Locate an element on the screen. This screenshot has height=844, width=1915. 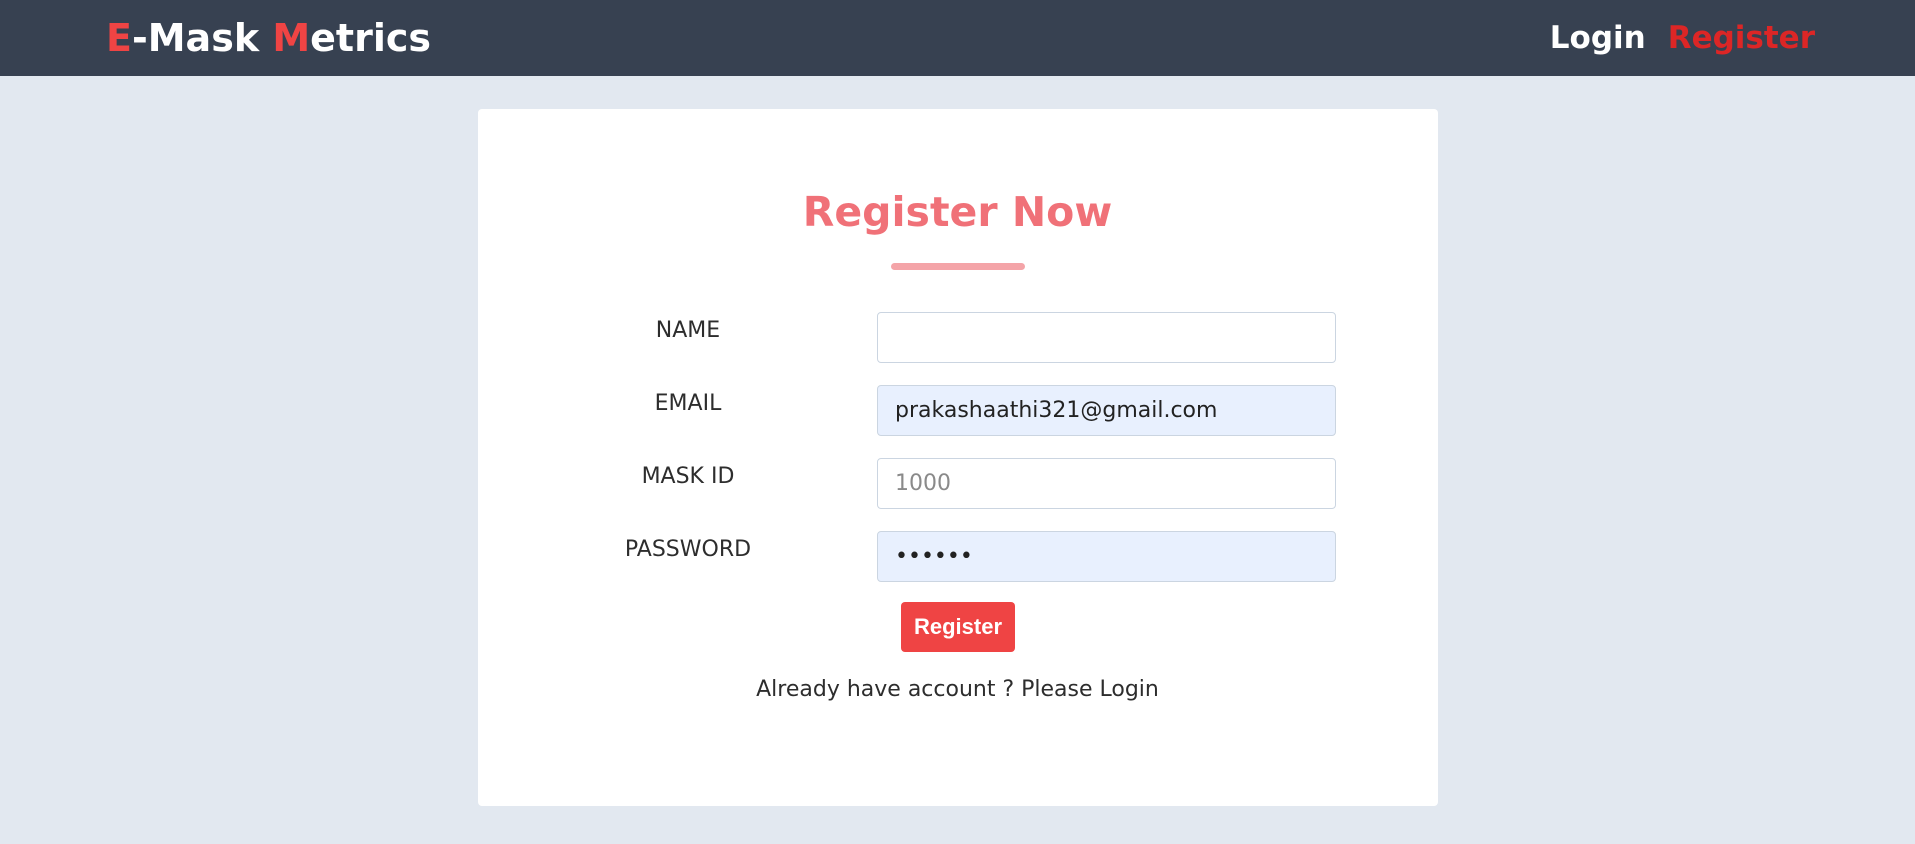
nav-links: Login Register is located at coordinates (1682, 38).